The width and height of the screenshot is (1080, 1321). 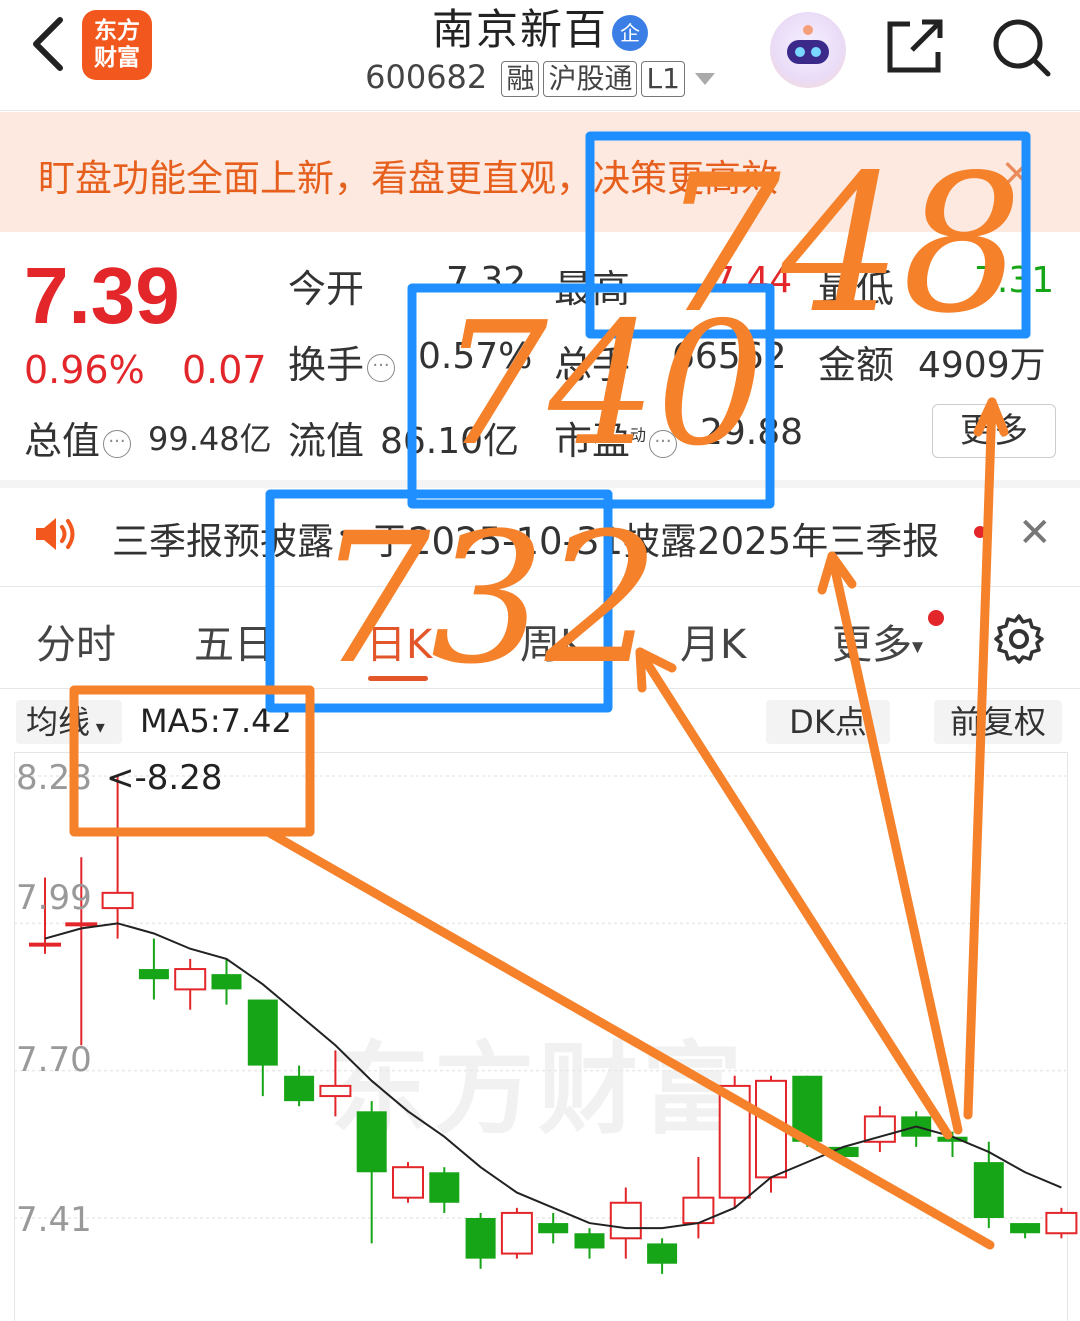 I want to click on y-tick-label: 7.70, so click(x=54, y=1060).